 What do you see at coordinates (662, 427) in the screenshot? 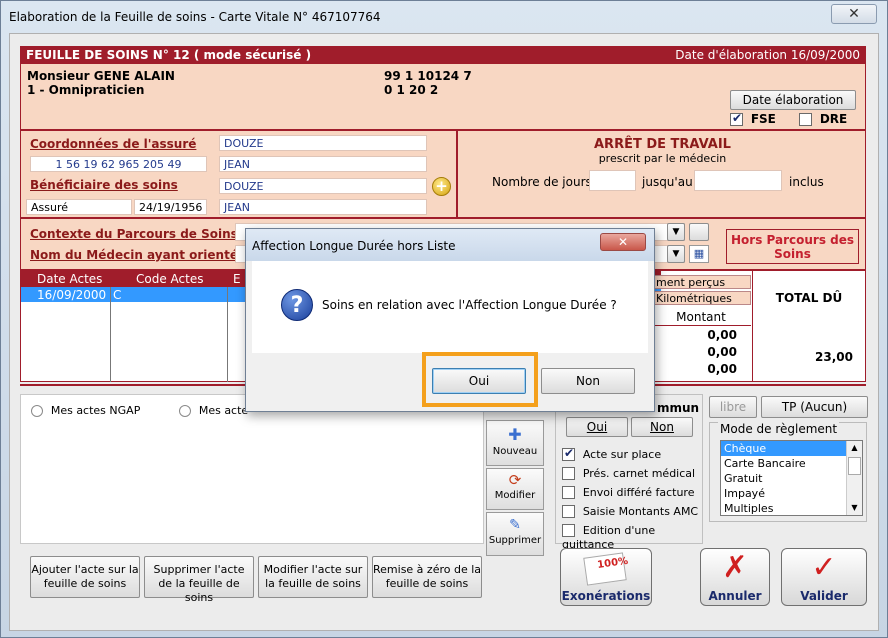
I see `commun-non-button: Non` at bounding box center [662, 427].